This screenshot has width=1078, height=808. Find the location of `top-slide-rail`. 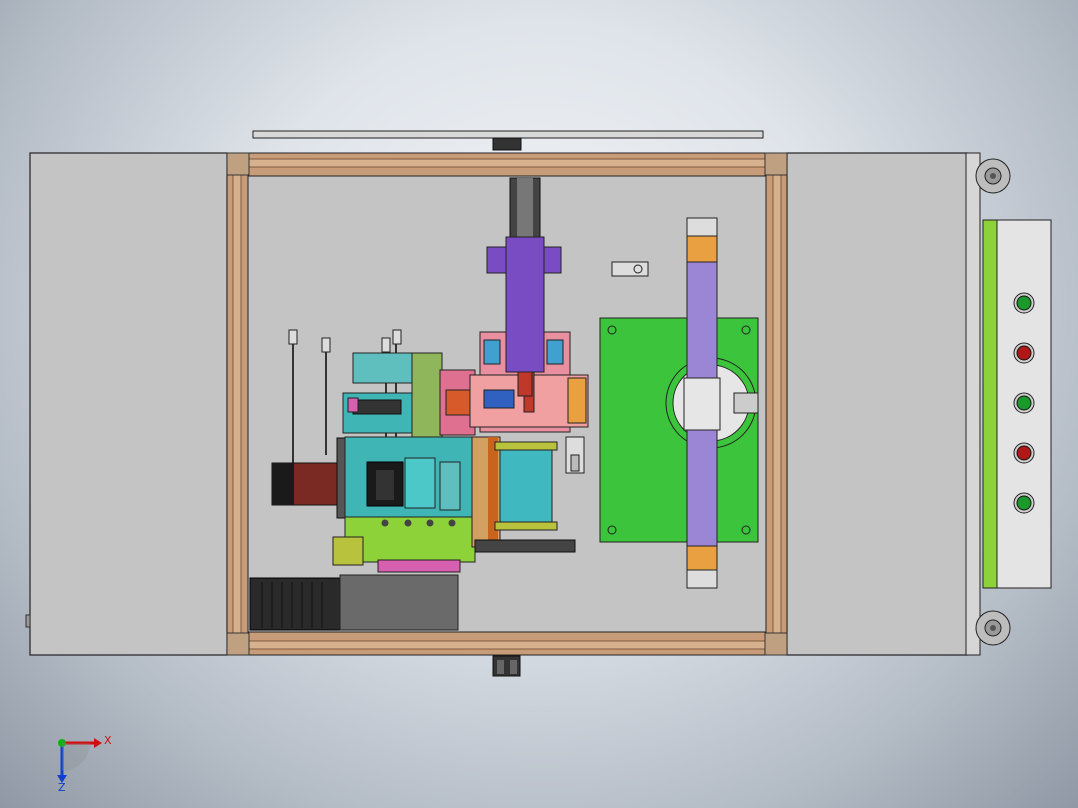

top-slide-rail is located at coordinates (508, 140).